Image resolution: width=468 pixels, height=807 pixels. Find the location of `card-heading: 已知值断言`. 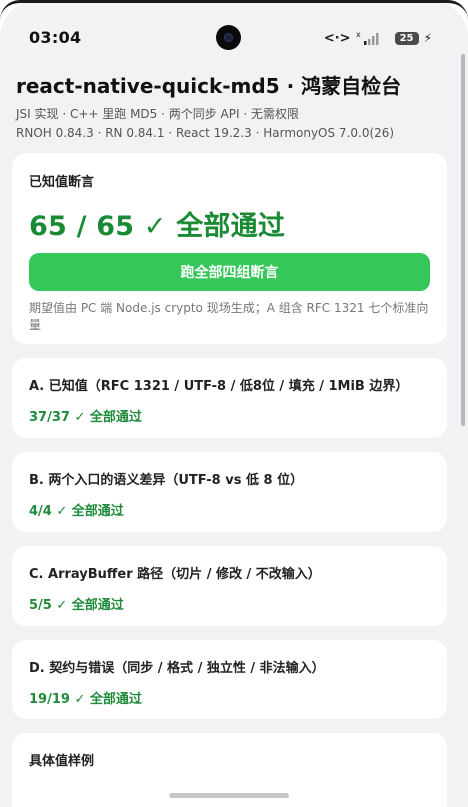

card-heading: 已知值断言 is located at coordinates (62, 182).